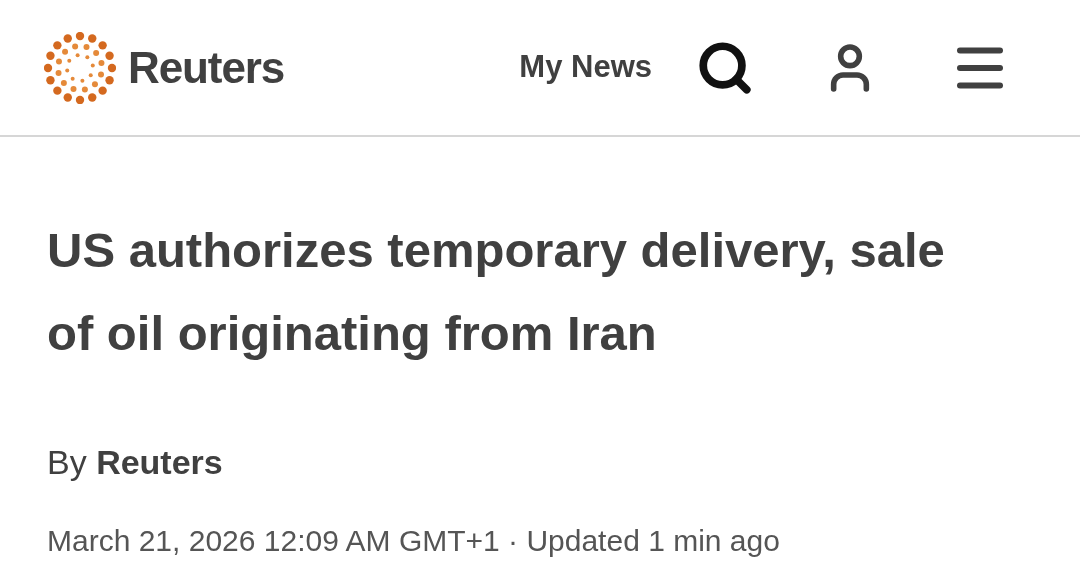 The height and width of the screenshot is (563, 1080). I want to click on dateline: March 21, 2026 12:09 AM GMT+1 · Updated 1 min ago, so click(414, 541).